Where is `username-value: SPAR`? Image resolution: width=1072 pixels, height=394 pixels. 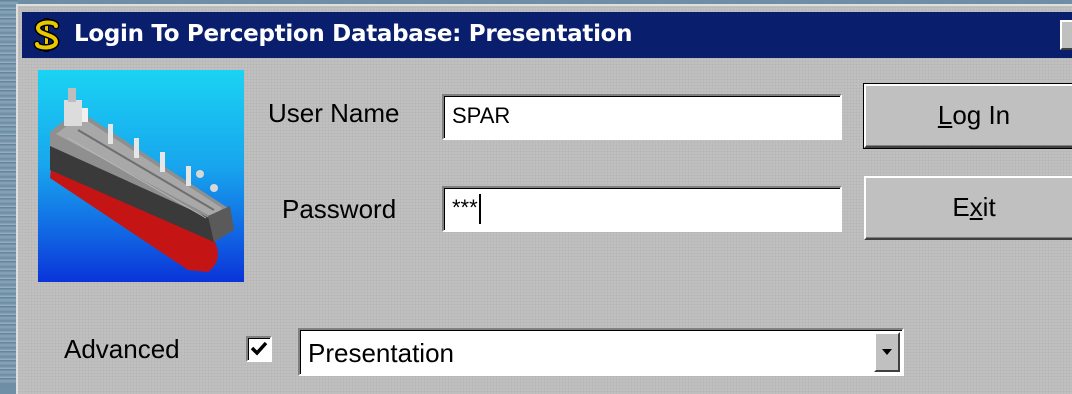 username-value: SPAR is located at coordinates (481, 115).